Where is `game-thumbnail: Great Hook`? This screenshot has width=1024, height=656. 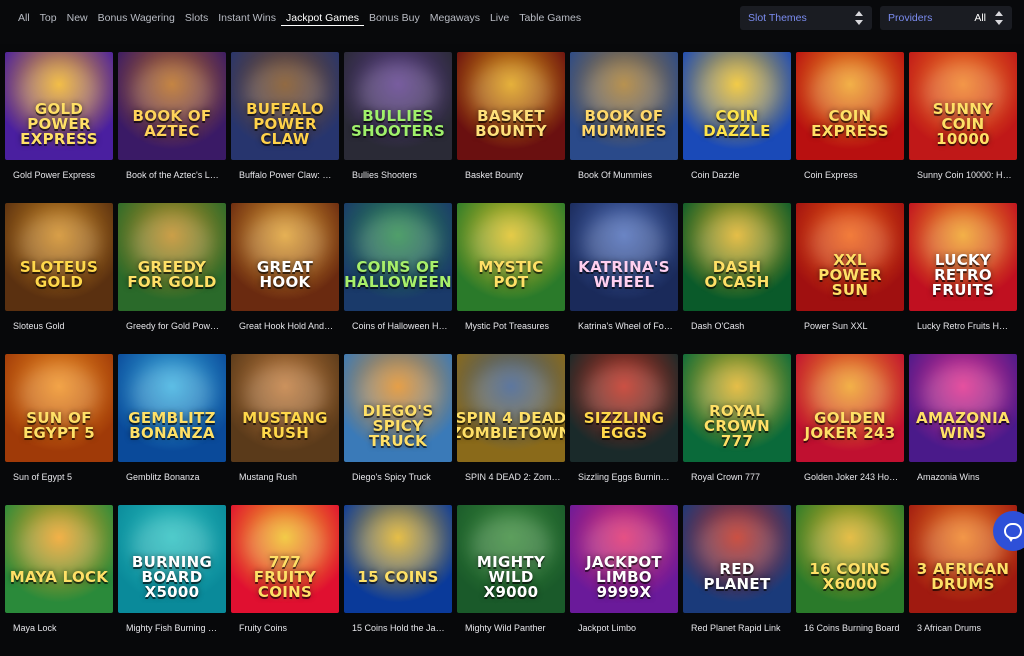
game-thumbnail: Great Hook is located at coordinates (285, 257).